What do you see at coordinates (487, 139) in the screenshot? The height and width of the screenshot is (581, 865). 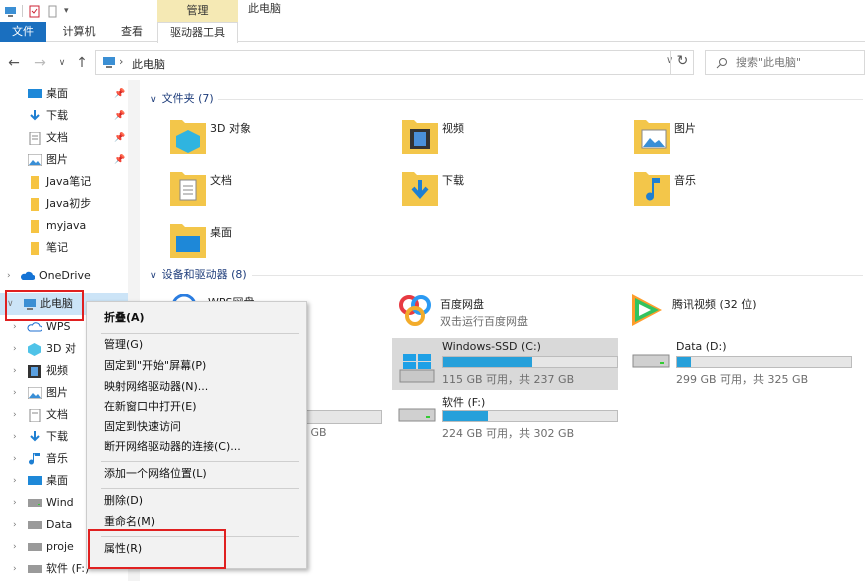 I see `folder-videos: 视频` at bounding box center [487, 139].